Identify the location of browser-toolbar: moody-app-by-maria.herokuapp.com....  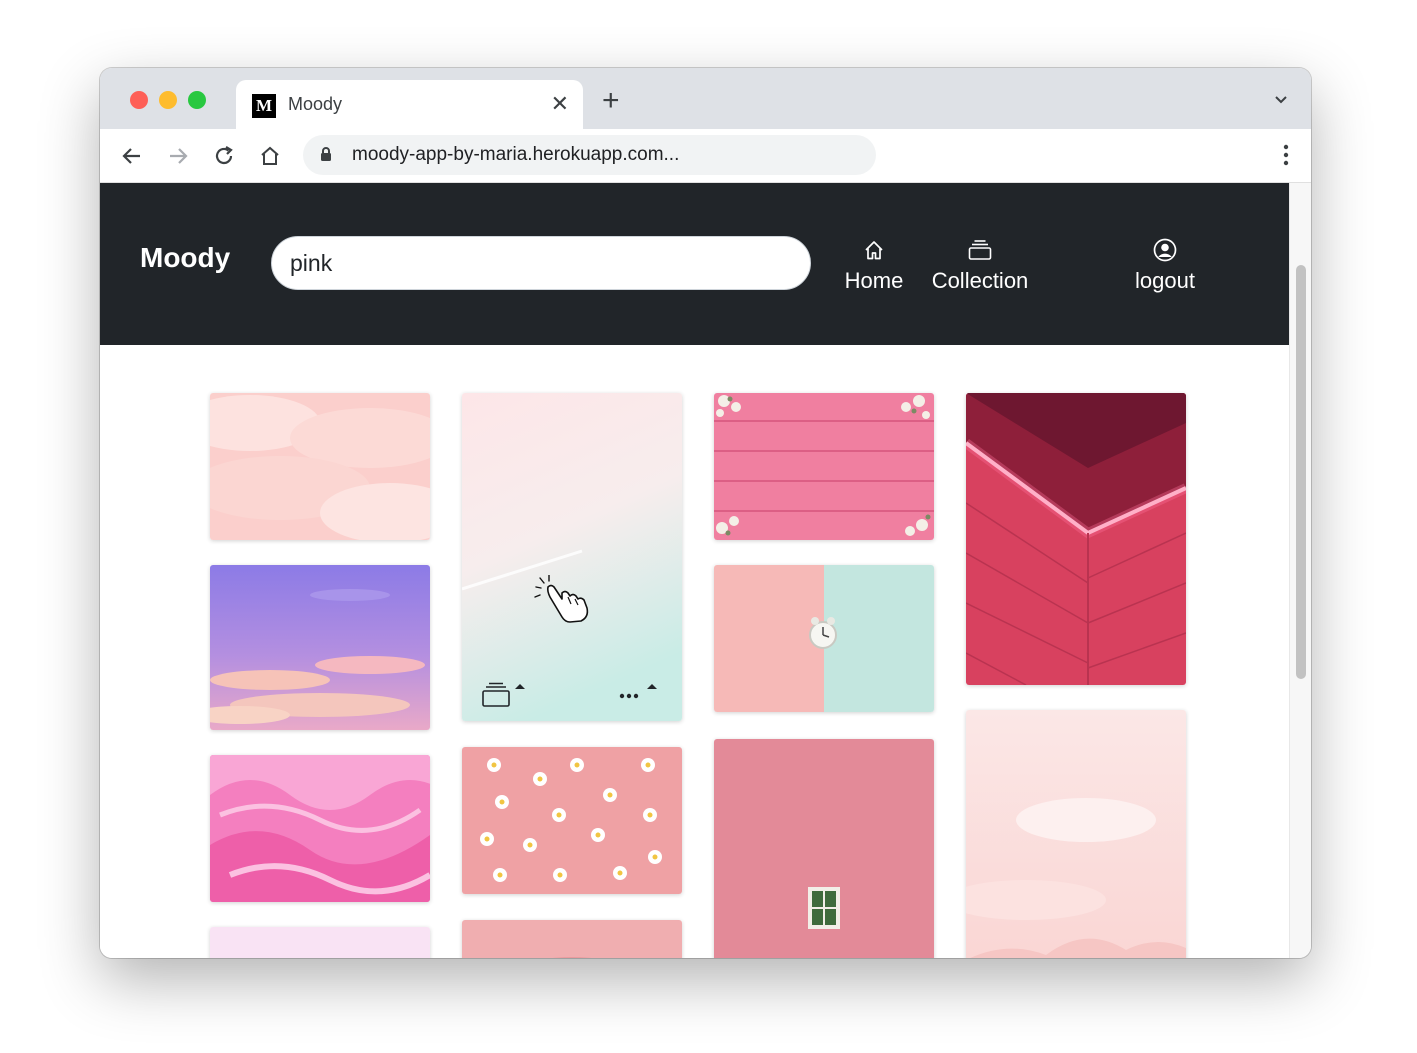
(705, 156).